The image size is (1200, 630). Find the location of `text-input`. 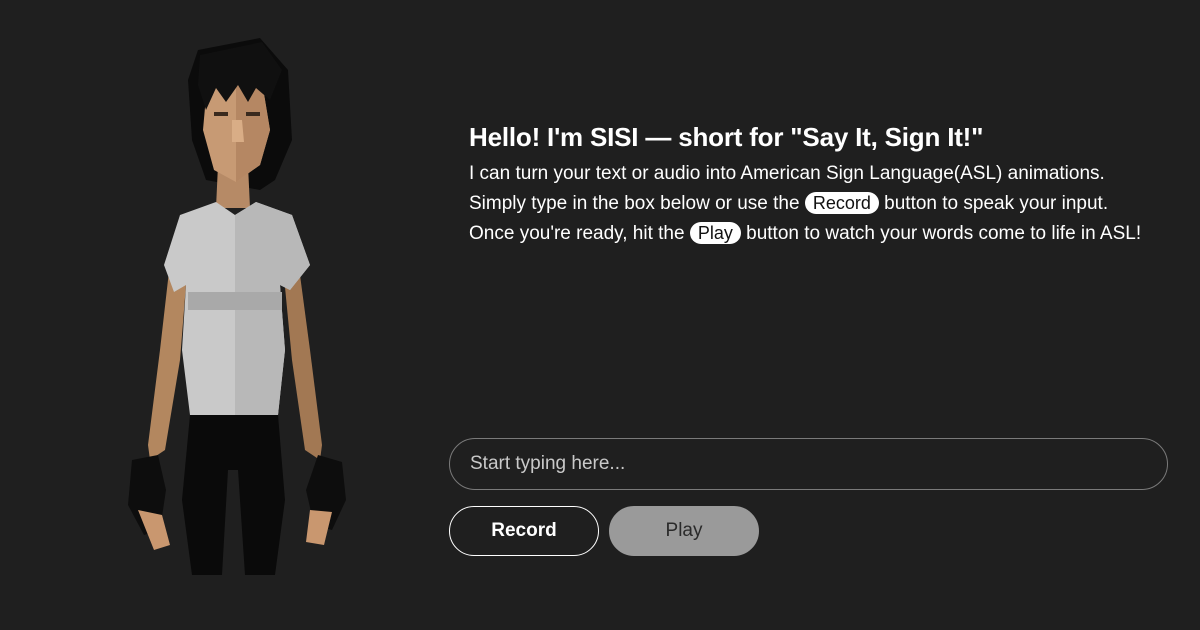

text-input is located at coordinates (808, 464).